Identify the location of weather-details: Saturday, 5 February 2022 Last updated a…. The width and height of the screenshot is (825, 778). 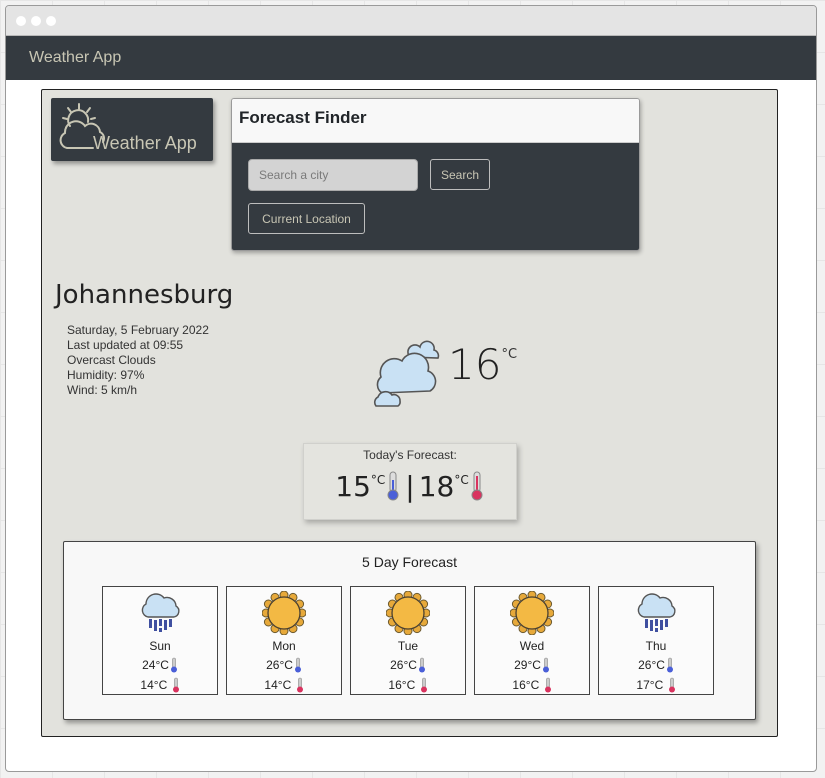
(138, 360).